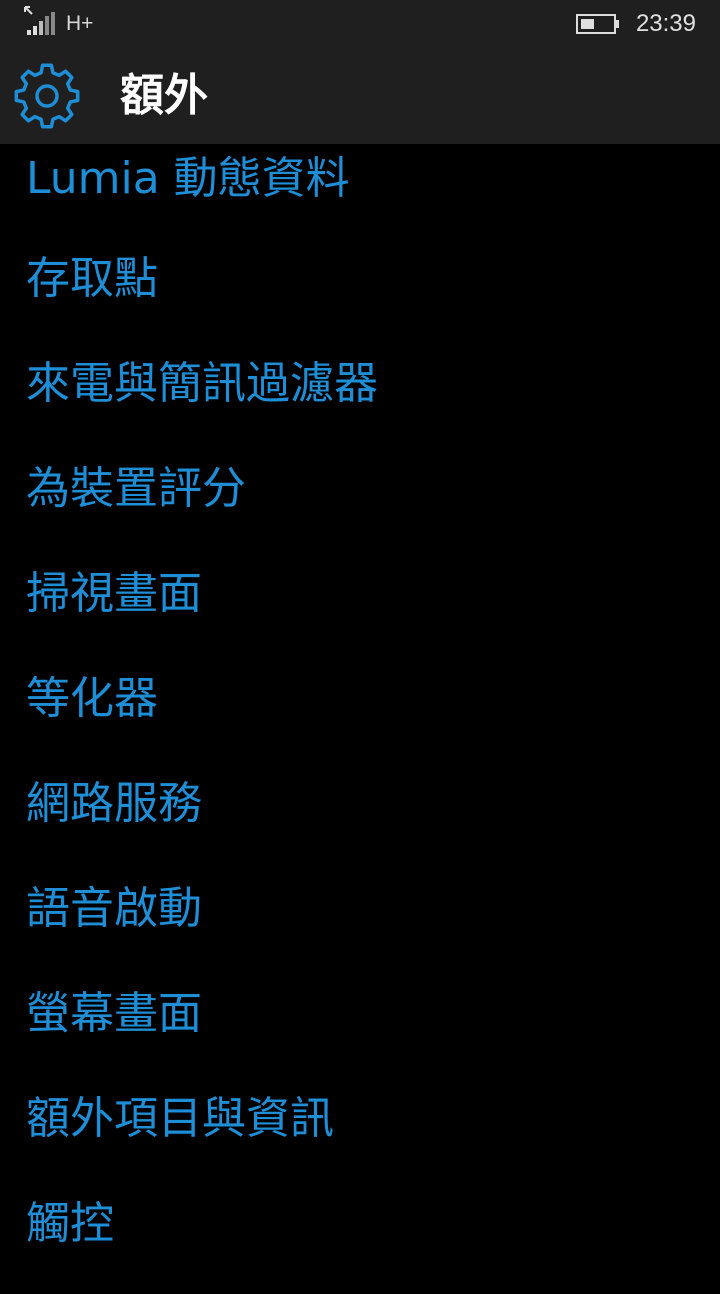 The image size is (720, 1294). What do you see at coordinates (360, 96) in the screenshot?
I see `app-header: 額外` at bounding box center [360, 96].